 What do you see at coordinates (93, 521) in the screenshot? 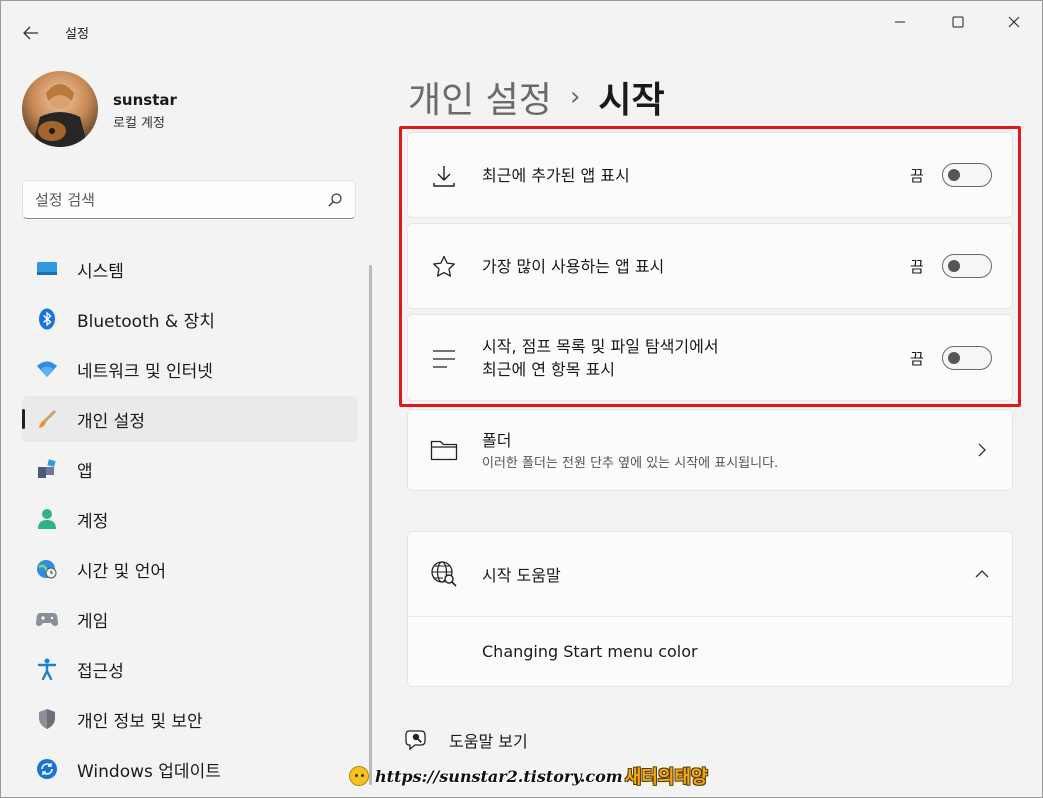
I see `sidebar-item-label: 계정` at bounding box center [93, 521].